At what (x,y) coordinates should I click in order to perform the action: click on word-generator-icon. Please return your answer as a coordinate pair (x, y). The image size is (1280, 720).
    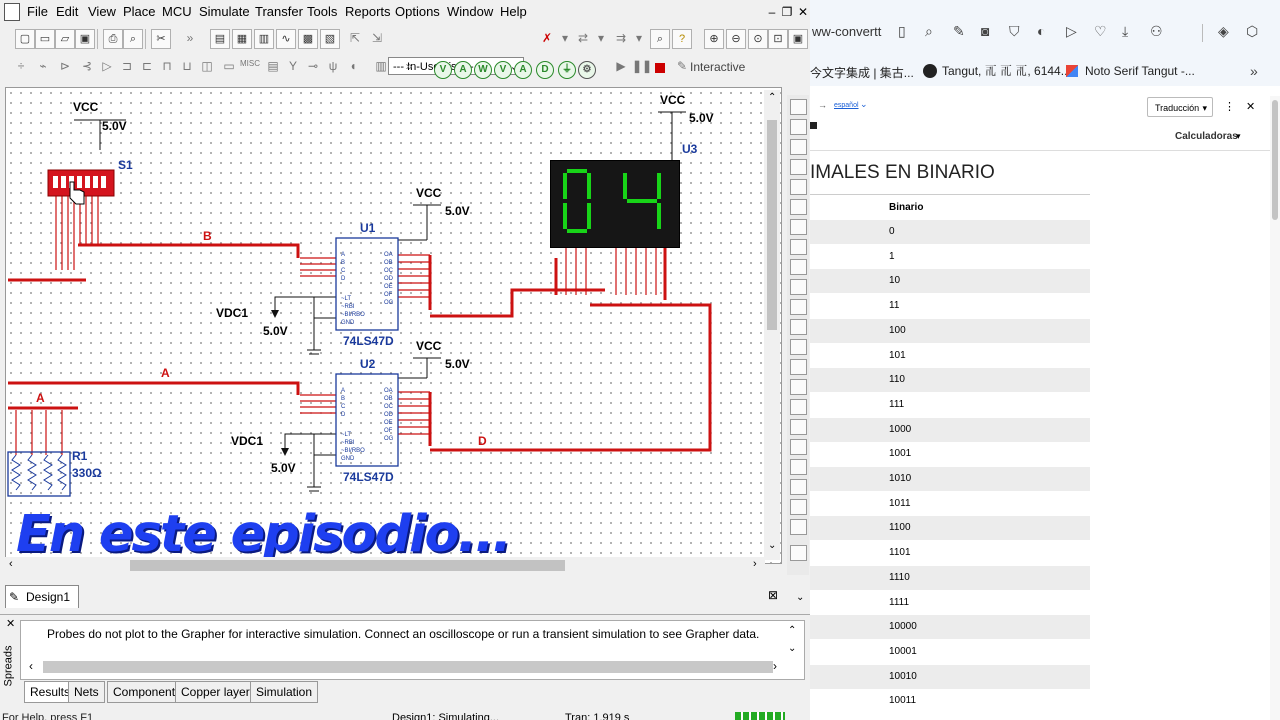
    Looking at the image, I should click on (798, 247).